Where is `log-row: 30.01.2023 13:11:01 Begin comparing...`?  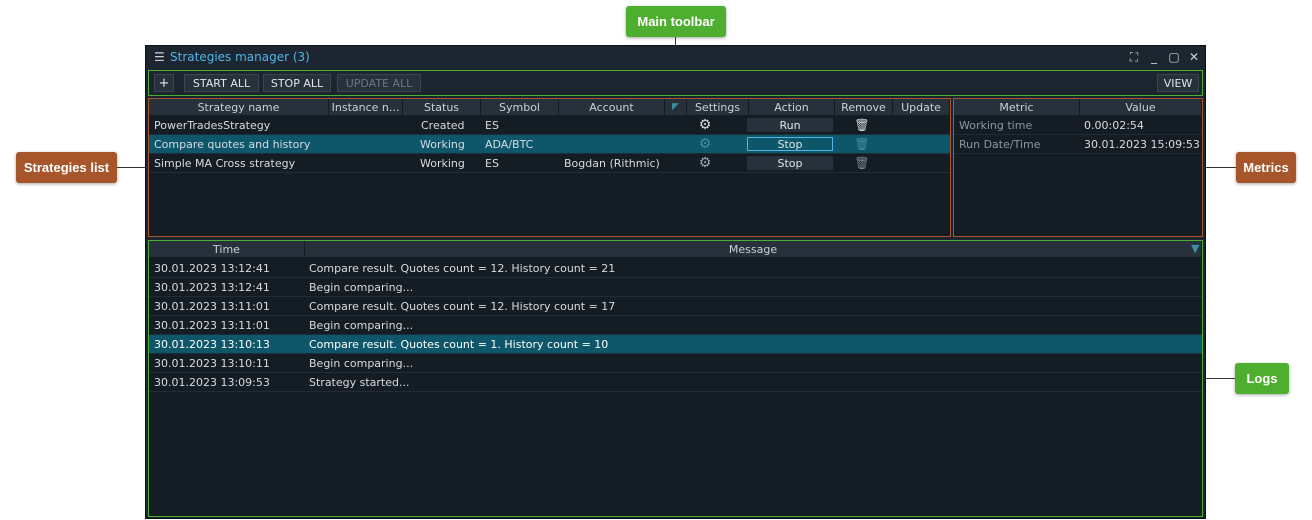
log-row: 30.01.2023 13:11:01 Begin comparing... is located at coordinates (675, 325).